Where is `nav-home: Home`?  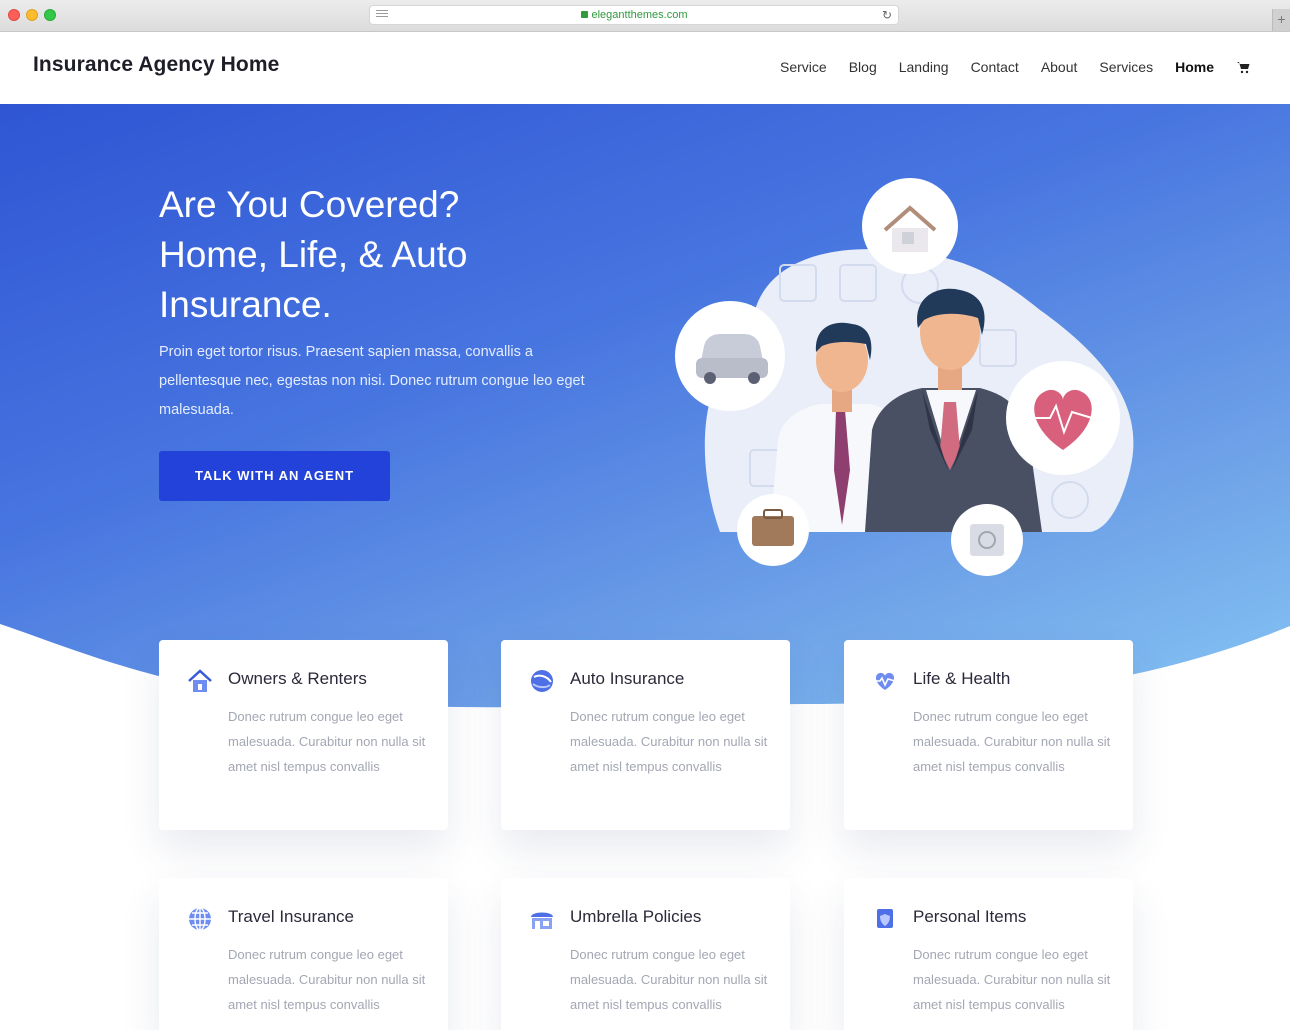 nav-home: Home is located at coordinates (1194, 67).